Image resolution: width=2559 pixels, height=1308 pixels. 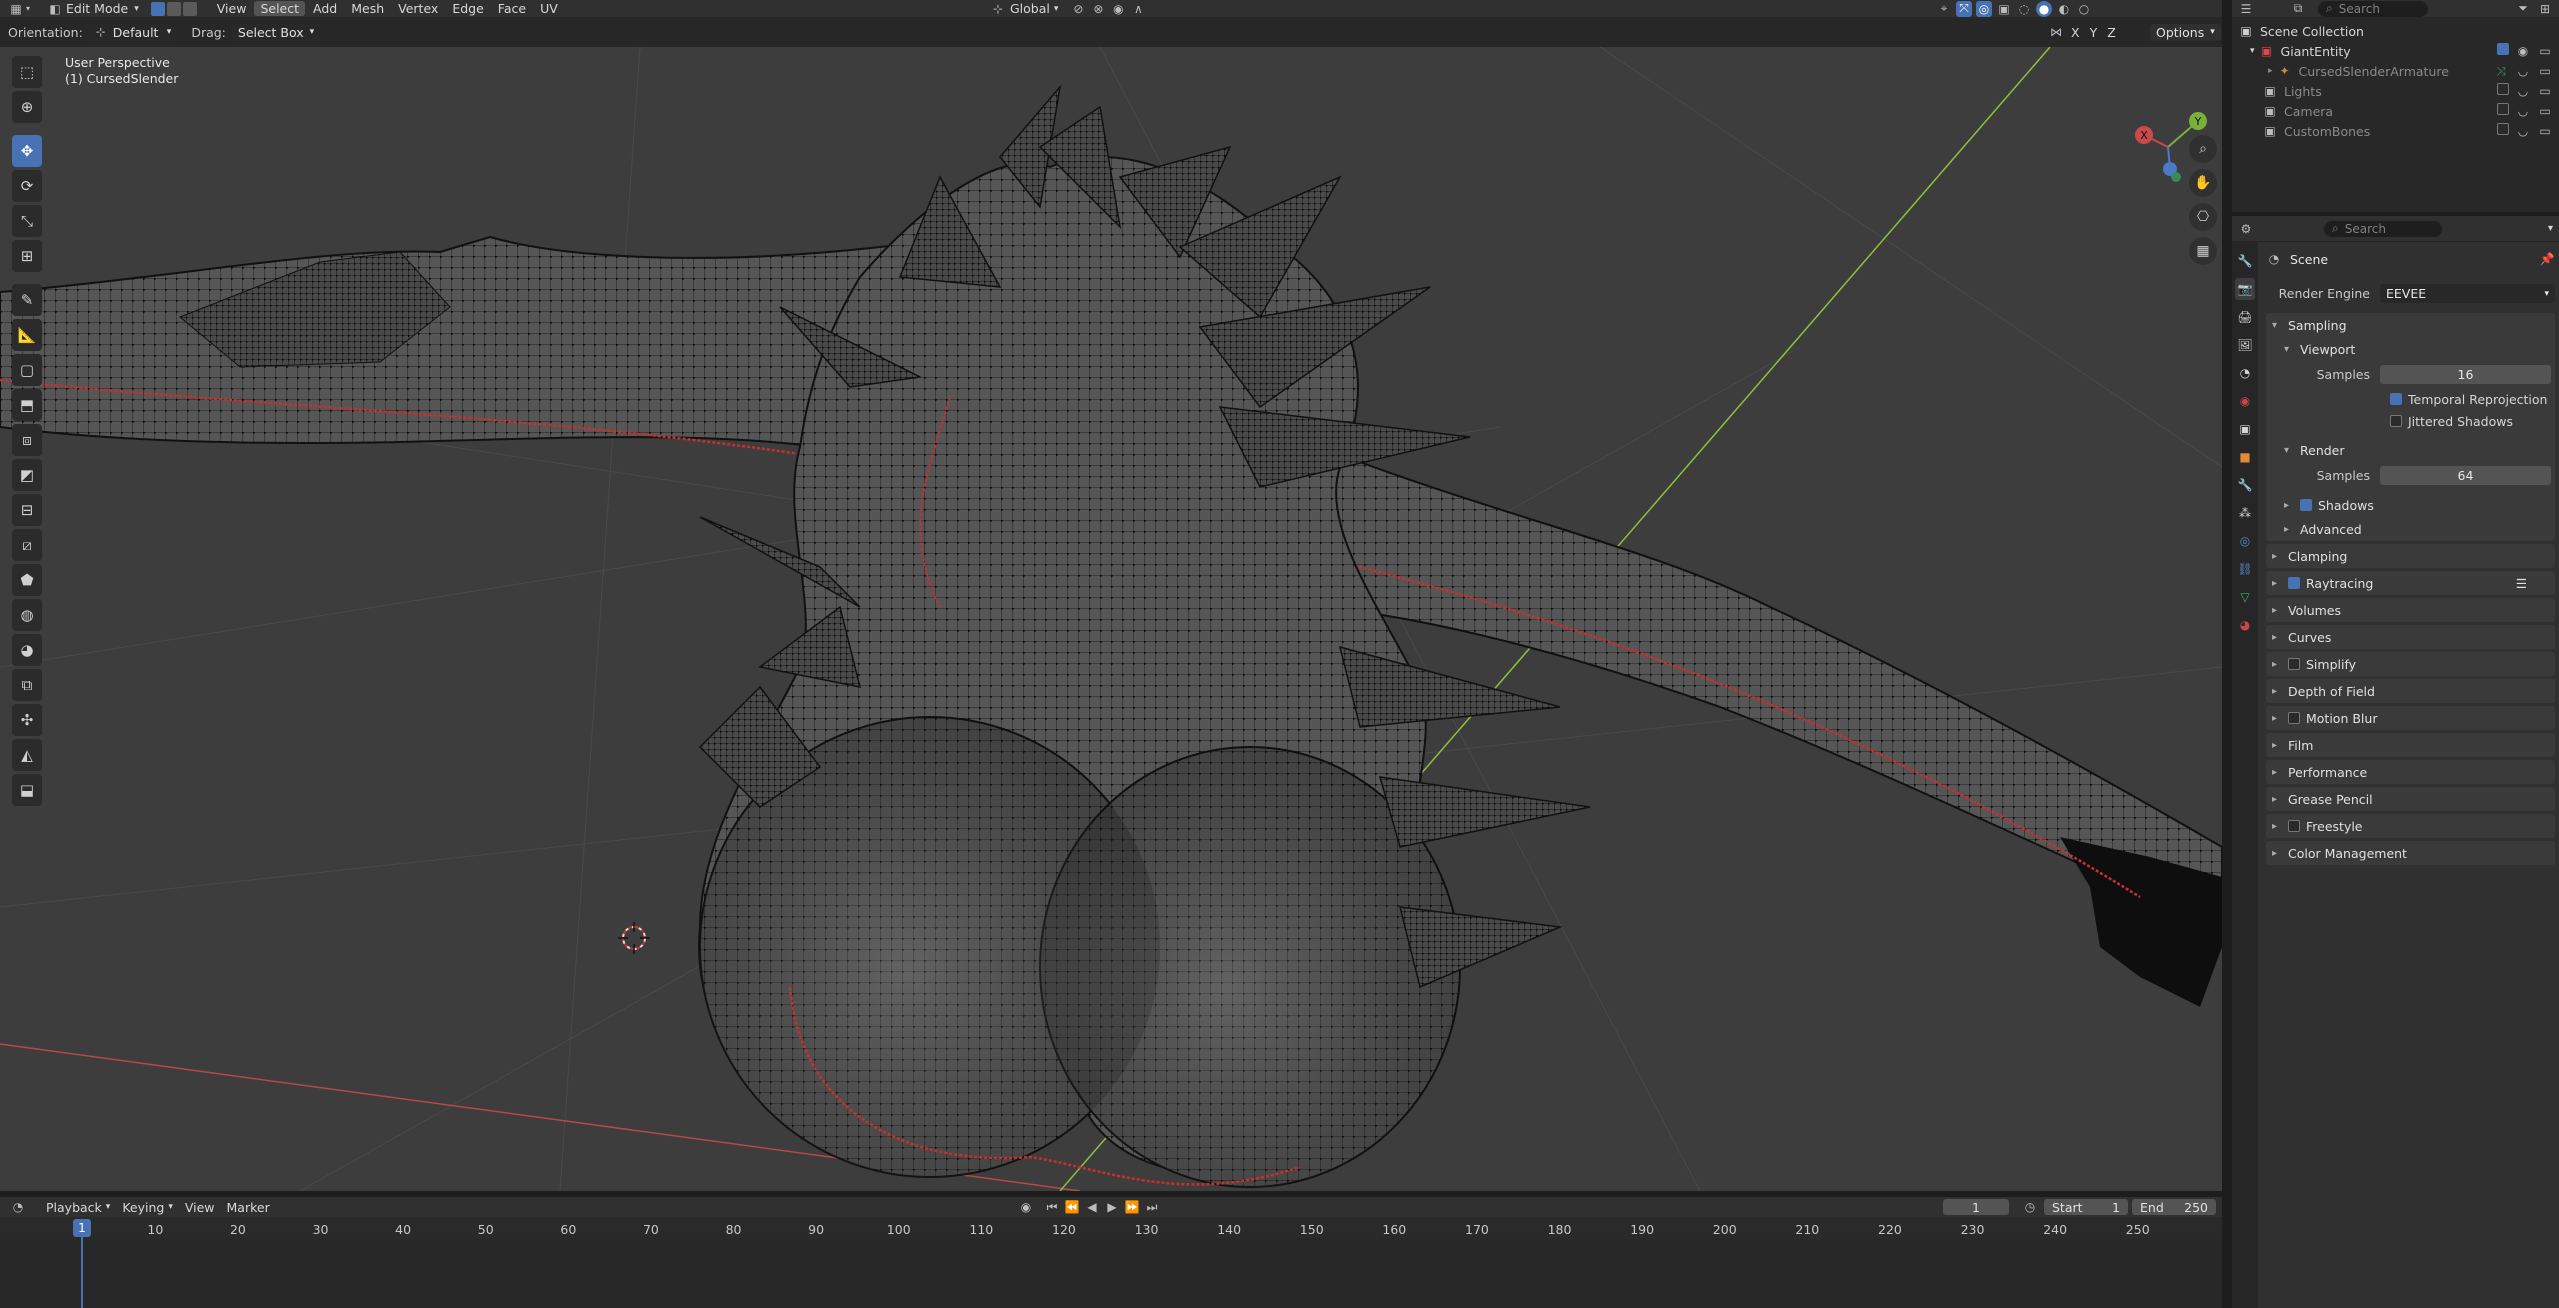 I want to click on jittered-shadows-checkbox, so click(x=2396, y=421).